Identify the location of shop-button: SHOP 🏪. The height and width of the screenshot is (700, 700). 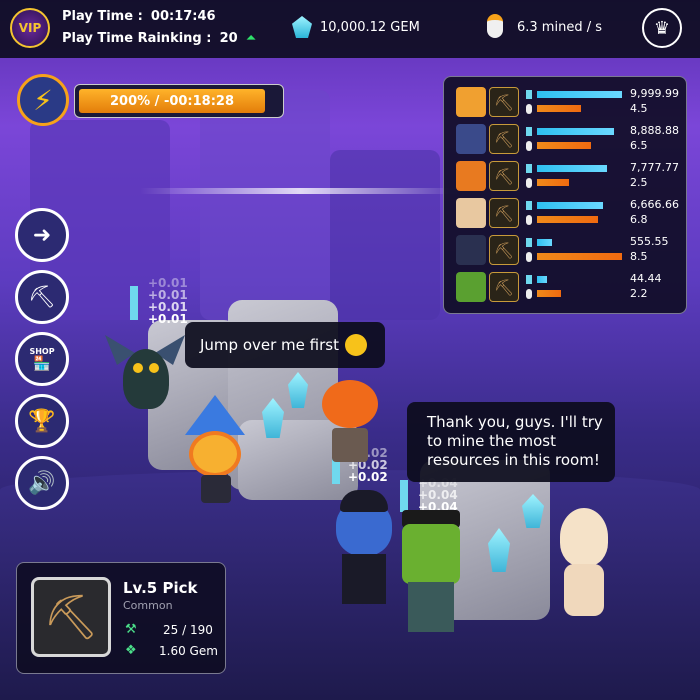
(42, 359).